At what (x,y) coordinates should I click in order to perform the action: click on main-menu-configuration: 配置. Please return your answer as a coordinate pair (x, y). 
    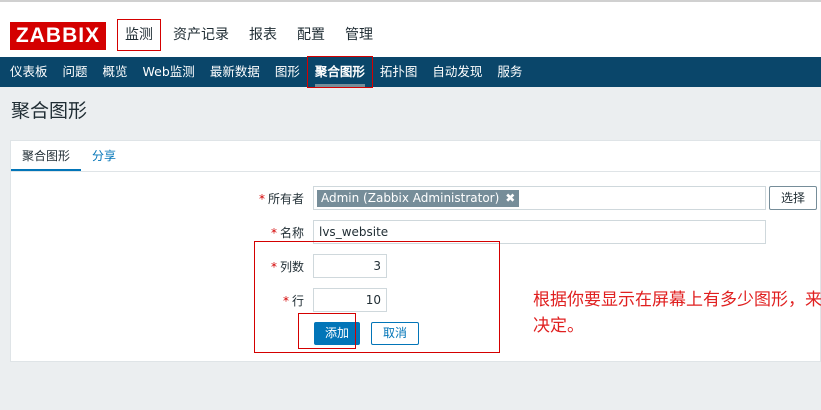
    Looking at the image, I should click on (311, 35).